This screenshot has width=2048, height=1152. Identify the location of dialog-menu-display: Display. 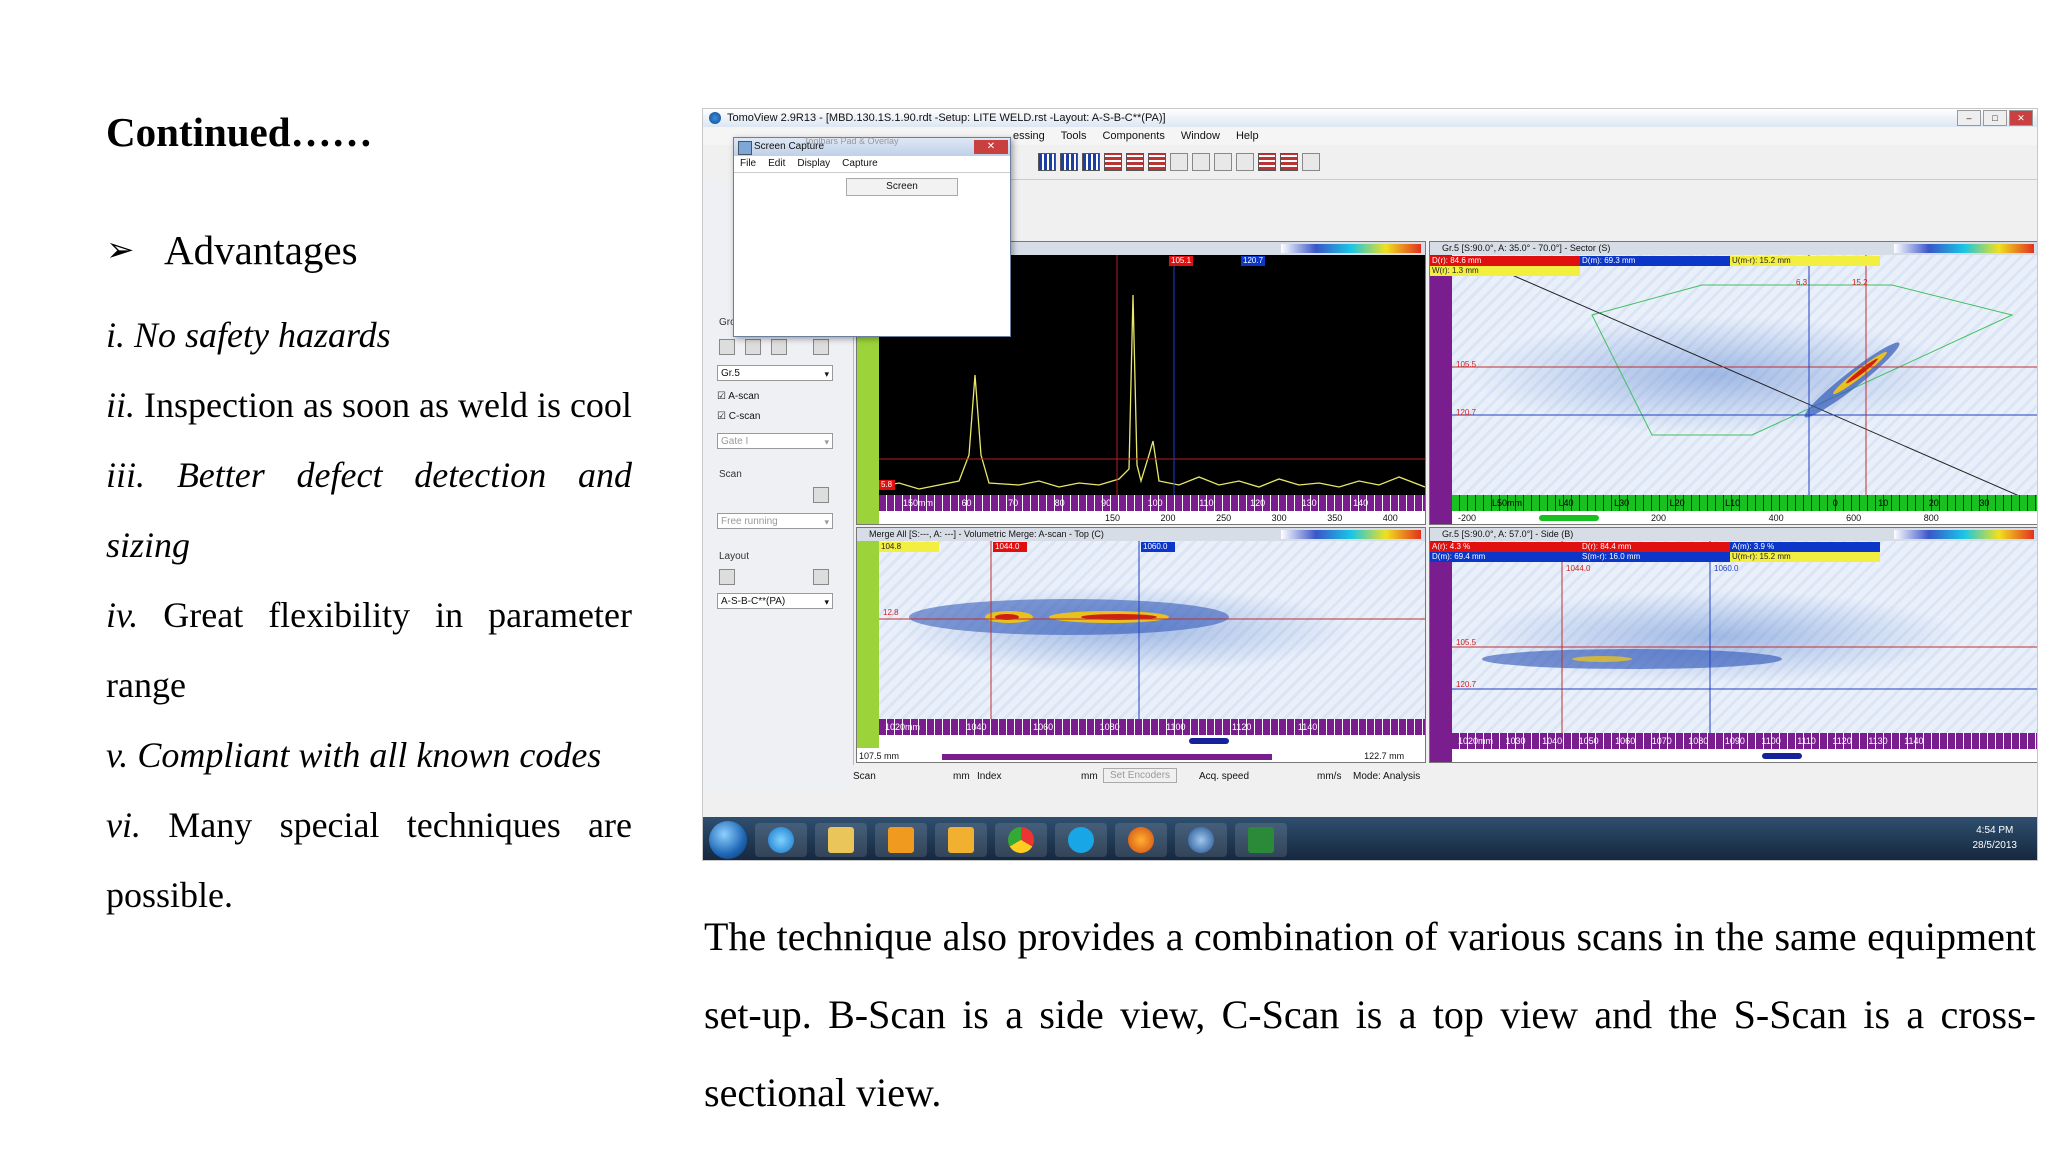
(813, 164).